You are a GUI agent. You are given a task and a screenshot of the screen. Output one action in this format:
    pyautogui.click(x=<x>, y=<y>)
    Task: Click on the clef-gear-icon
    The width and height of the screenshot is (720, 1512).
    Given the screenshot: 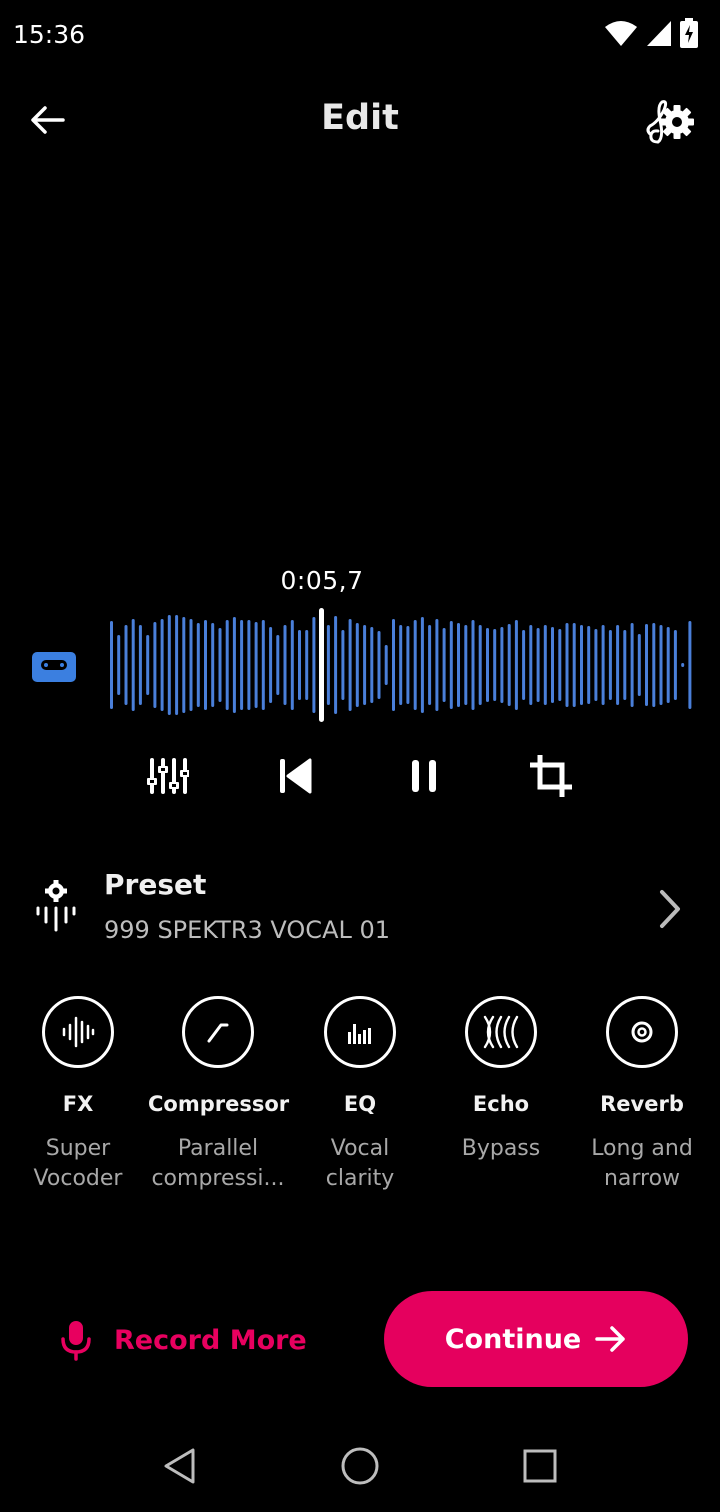 What is the action you would take?
    pyautogui.click(x=670, y=122)
    